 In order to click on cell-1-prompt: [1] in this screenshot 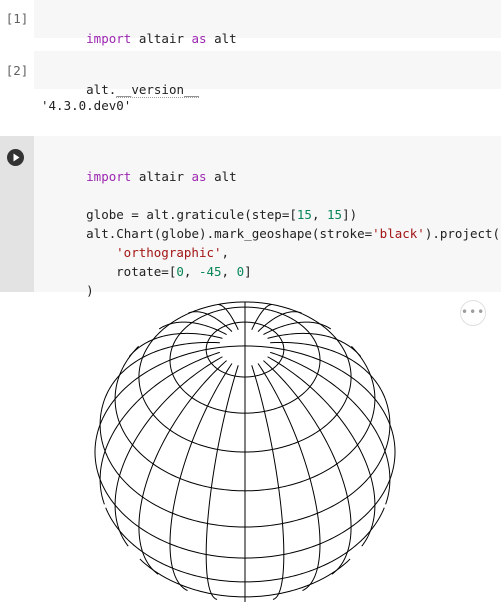, I will do `click(17, 18)`.